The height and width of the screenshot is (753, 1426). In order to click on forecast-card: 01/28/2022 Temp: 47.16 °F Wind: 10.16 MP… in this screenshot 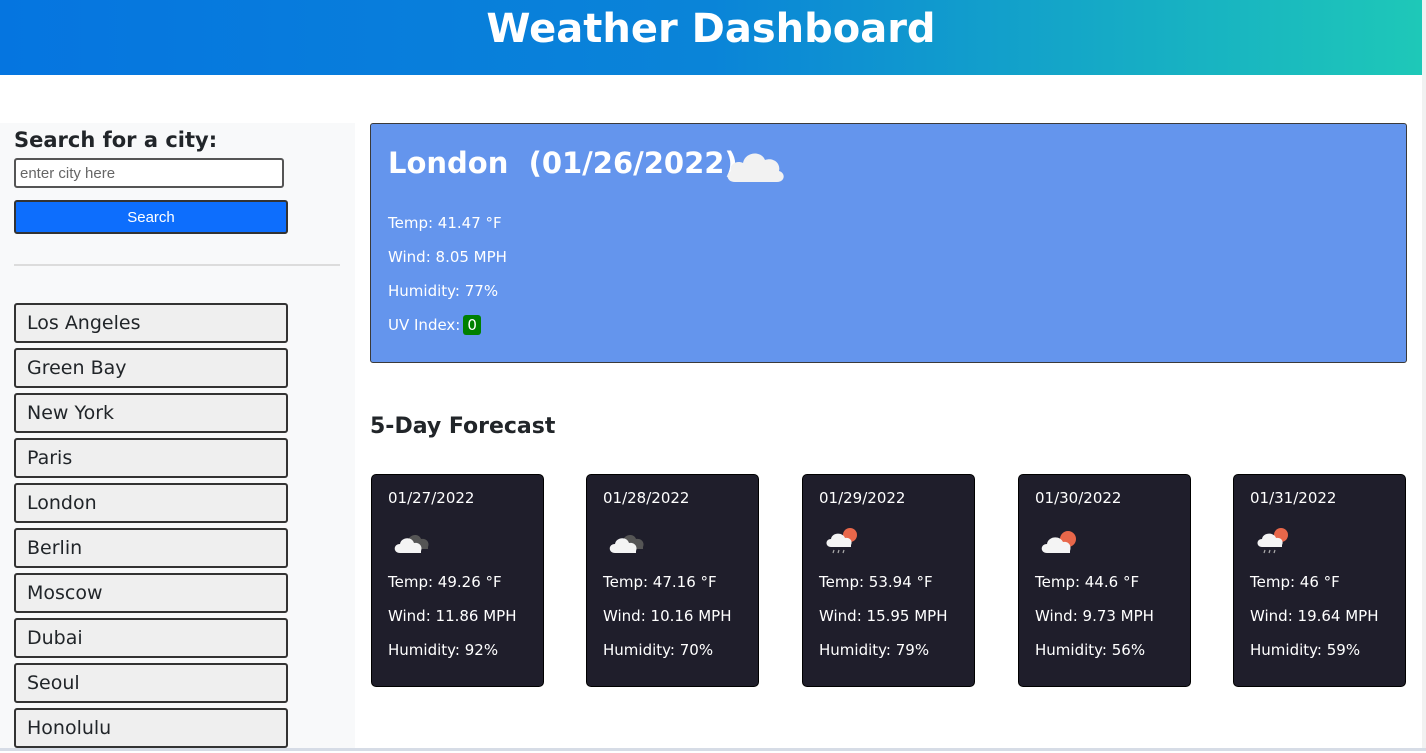, I will do `click(672, 580)`.